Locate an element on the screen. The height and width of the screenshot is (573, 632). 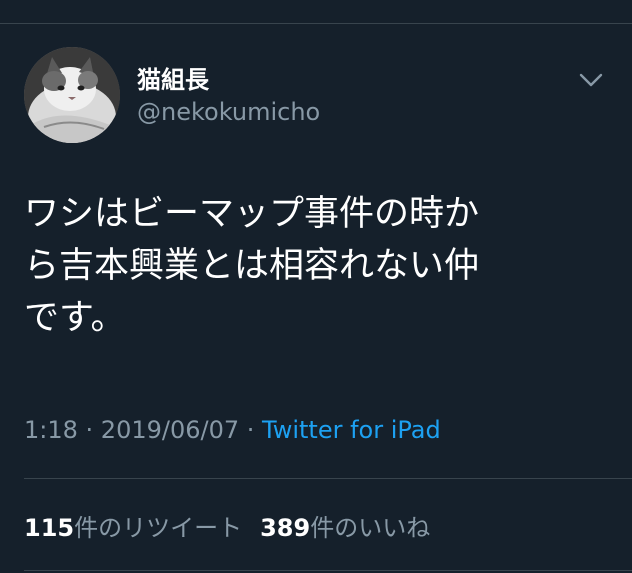
tweet-time: 1:18 is located at coordinates (51, 430).